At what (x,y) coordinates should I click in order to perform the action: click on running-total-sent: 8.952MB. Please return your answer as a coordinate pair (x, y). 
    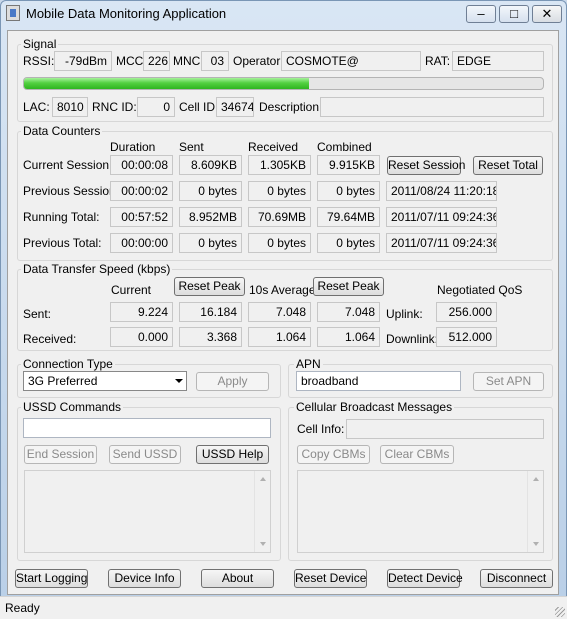
    Looking at the image, I should click on (210, 217).